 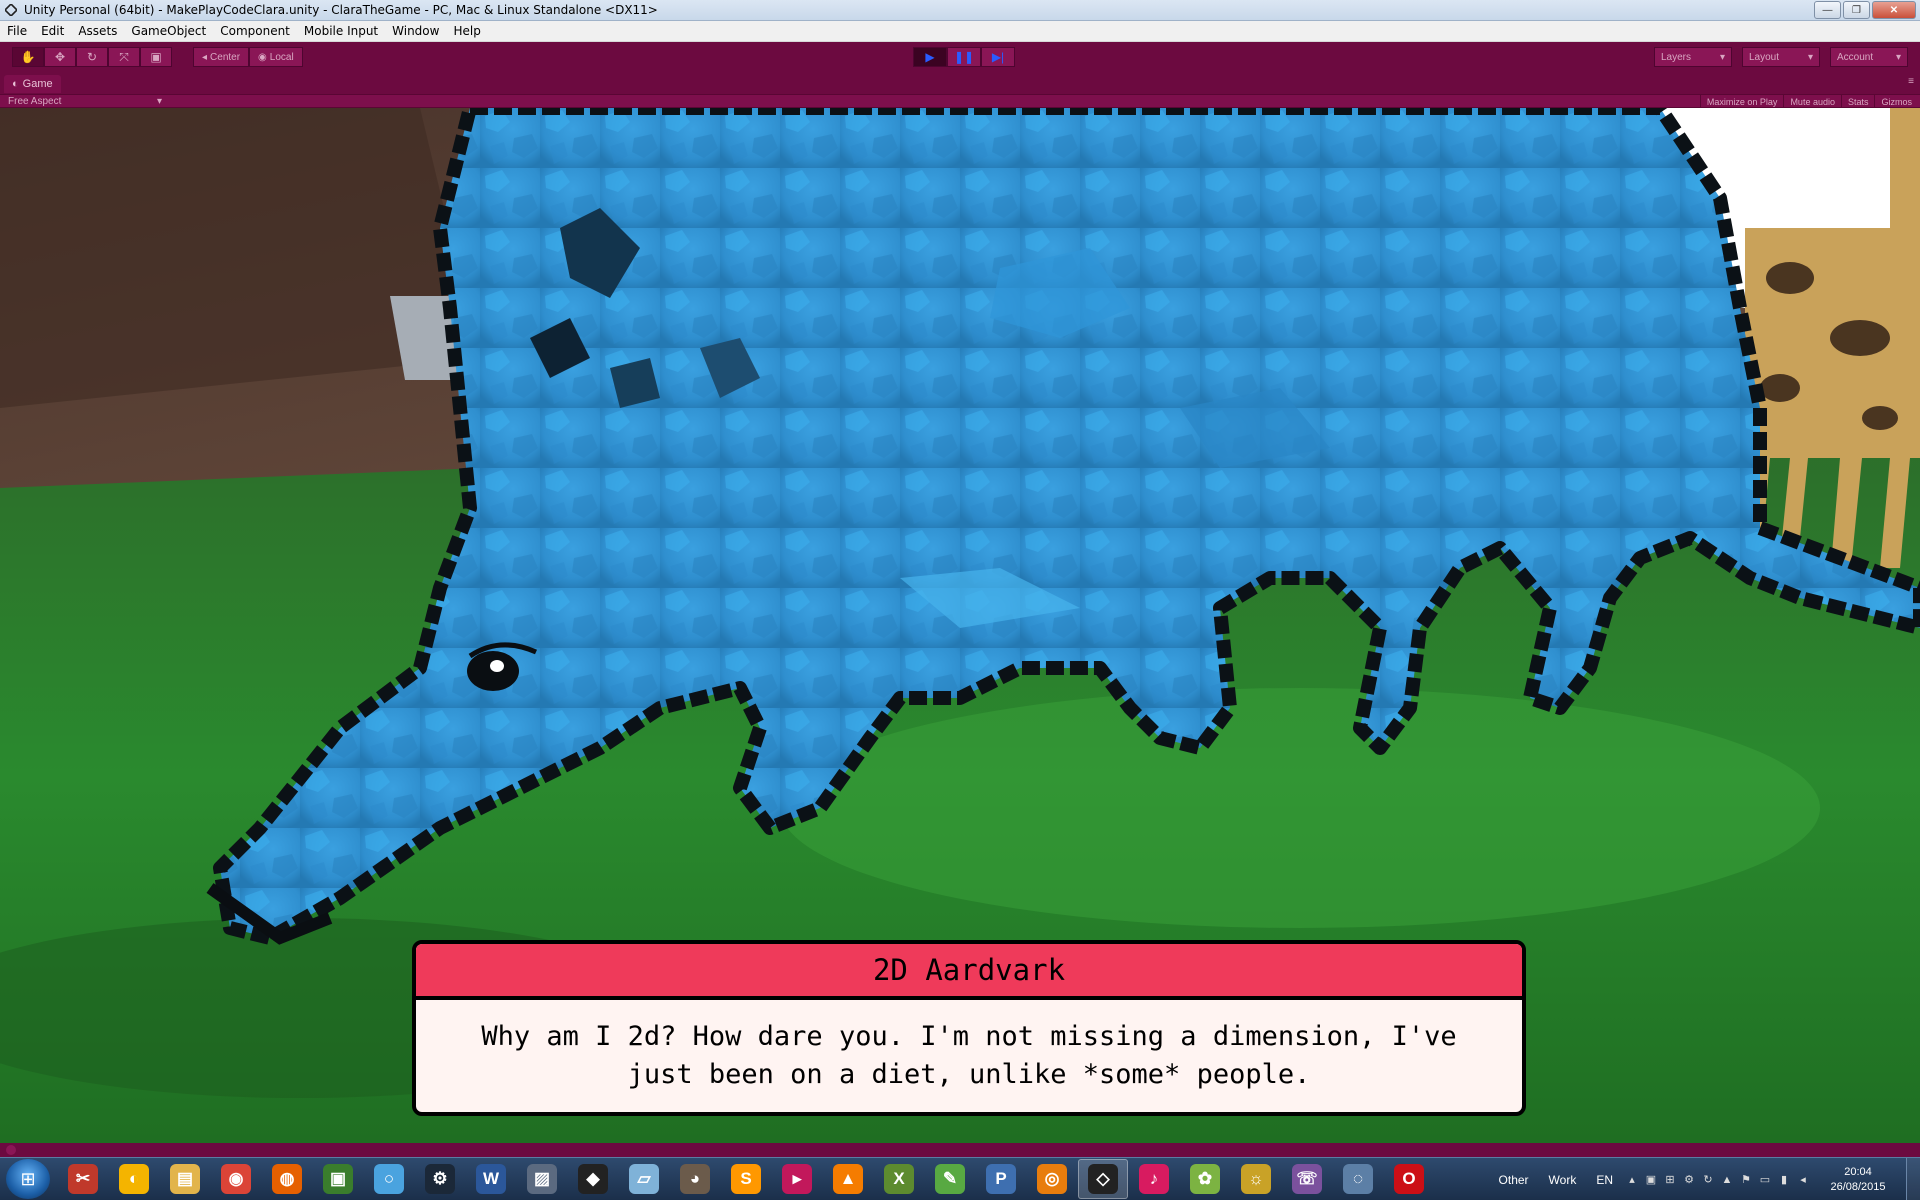 What do you see at coordinates (1827, 10) in the screenshot?
I see `minimize-button: —` at bounding box center [1827, 10].